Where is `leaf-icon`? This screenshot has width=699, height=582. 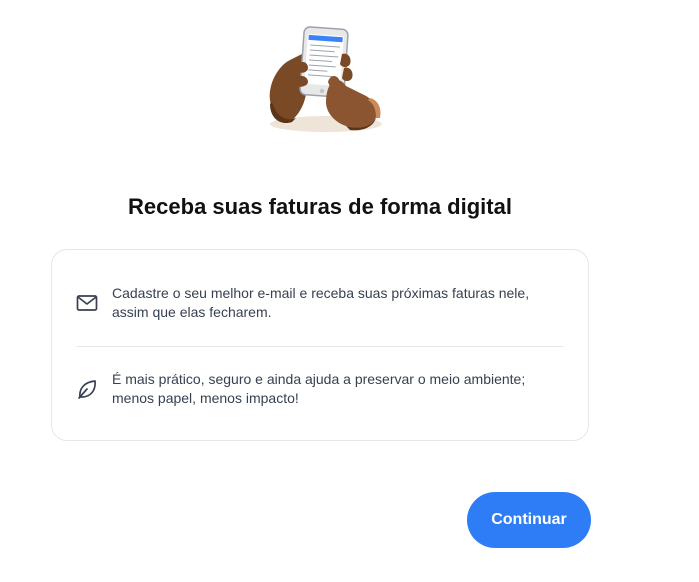
leaf-icon is located at coordinates (87, 389).